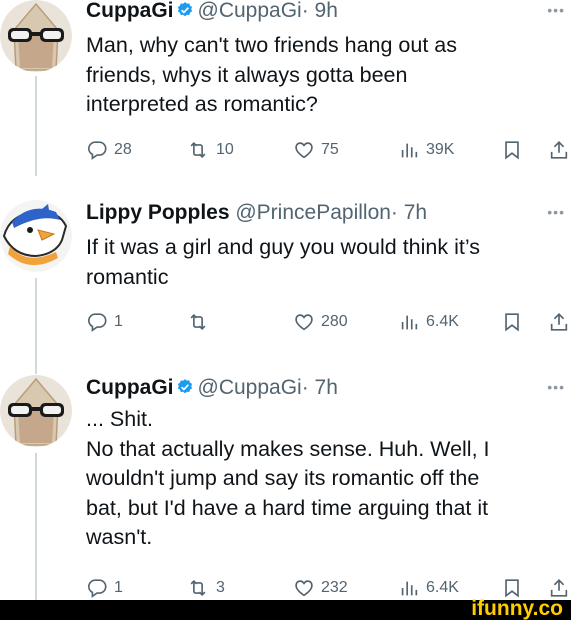  Describe the element at coordinates (119, 419) in the screenshot. I see `tweet-line: ... Shit.` at that location.